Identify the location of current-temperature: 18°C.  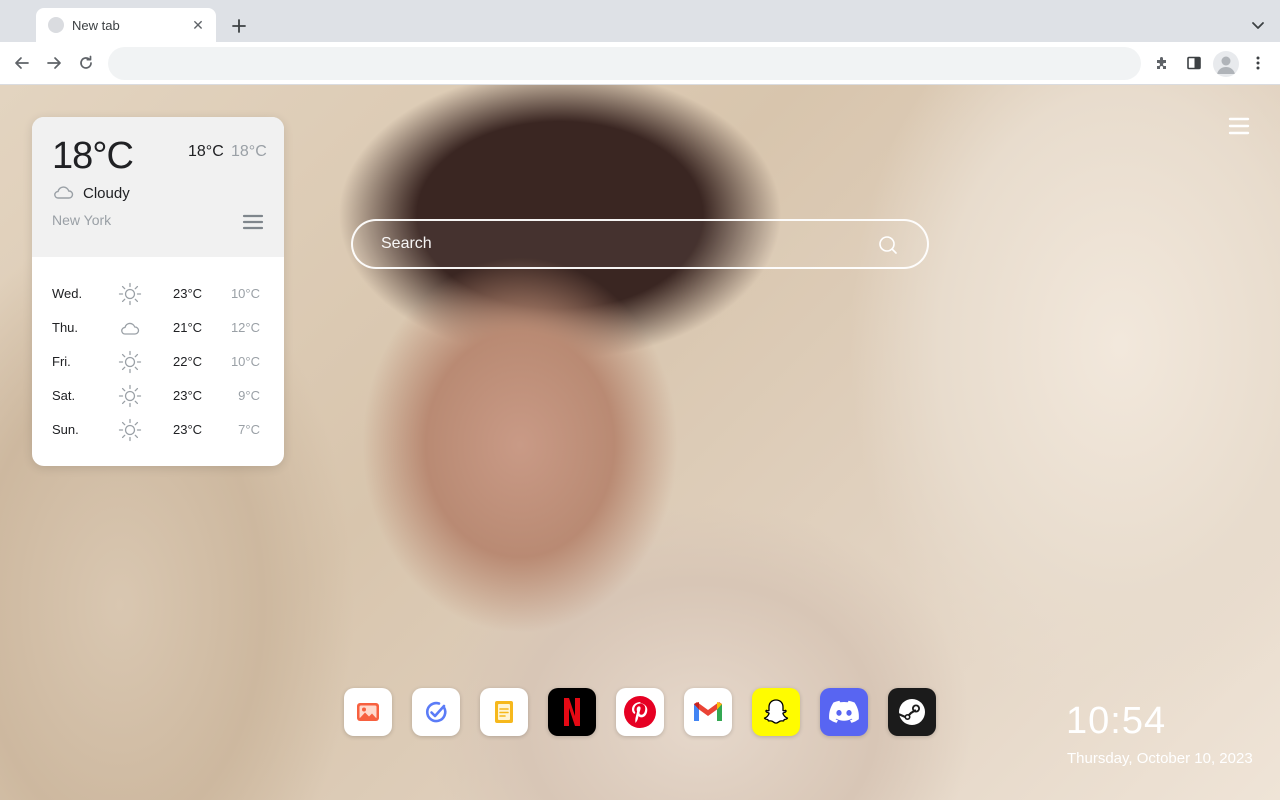
(93, 156).